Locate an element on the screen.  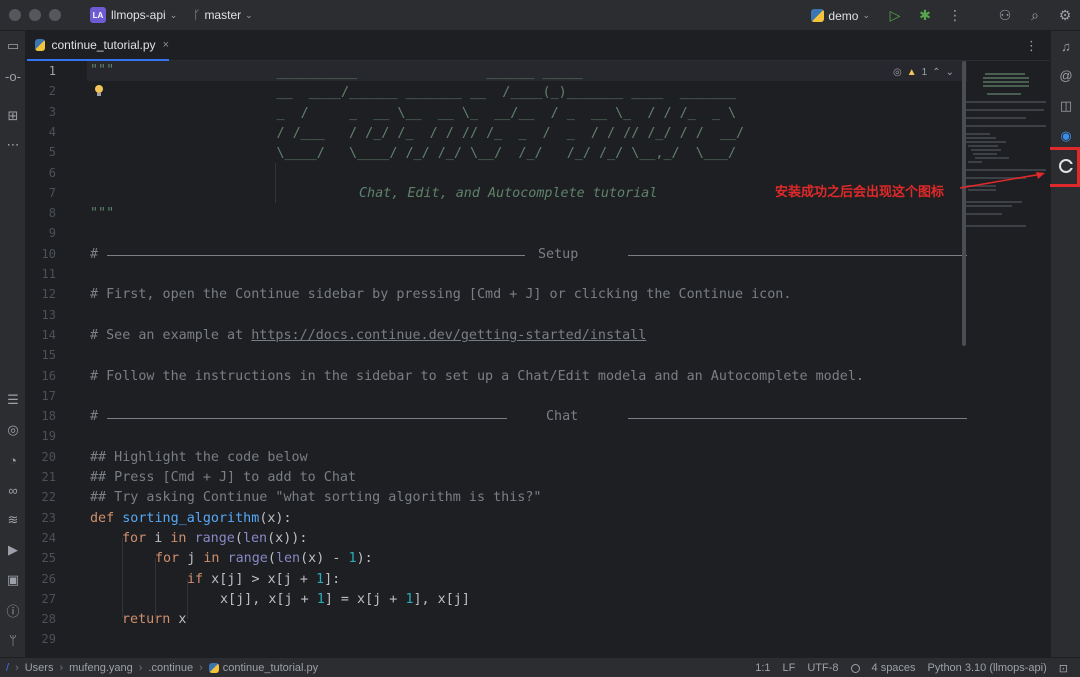
number-literal: 1 is located at coordinates (353, 558).